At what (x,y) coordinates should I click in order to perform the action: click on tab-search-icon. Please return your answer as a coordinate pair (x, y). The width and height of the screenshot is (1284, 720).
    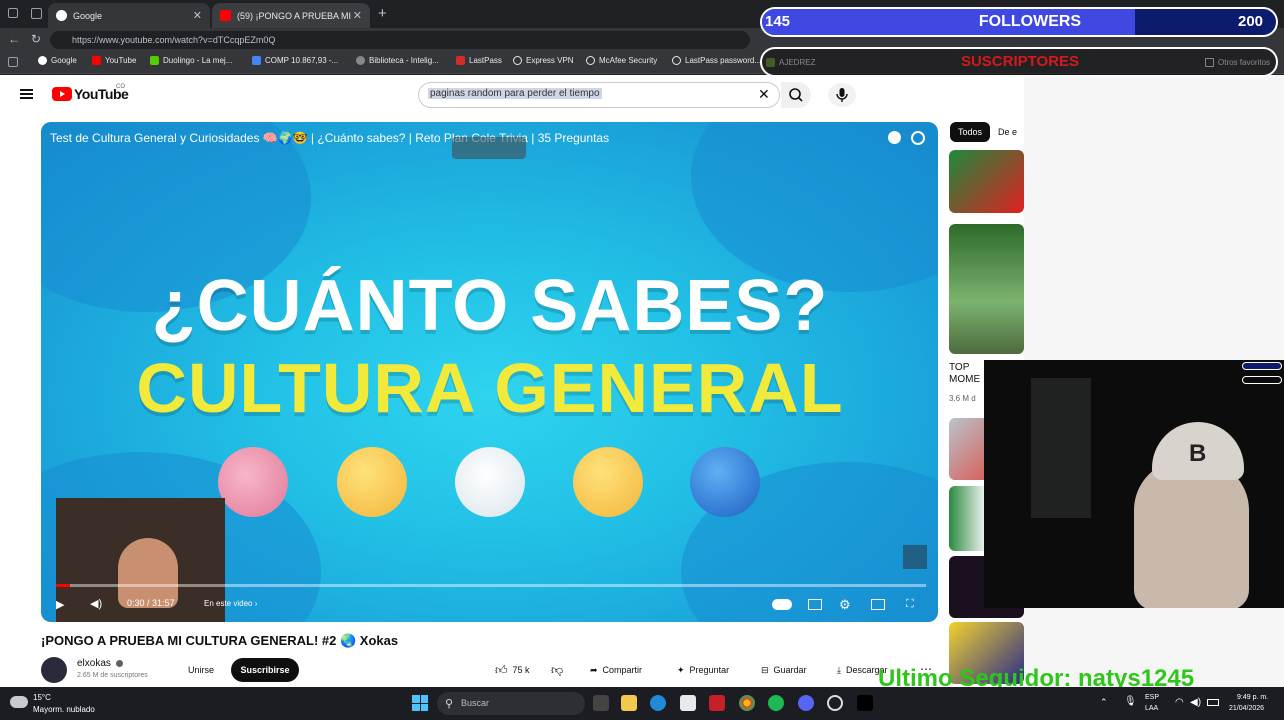
    Looking at the image, I should click on (13, 13).